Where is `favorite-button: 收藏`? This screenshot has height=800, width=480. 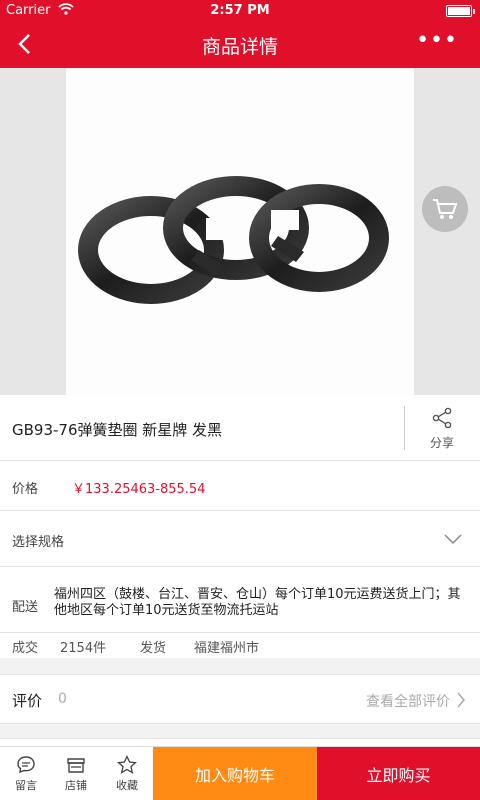
favorite-button: 收藏 is located at coordinates (127, 772).